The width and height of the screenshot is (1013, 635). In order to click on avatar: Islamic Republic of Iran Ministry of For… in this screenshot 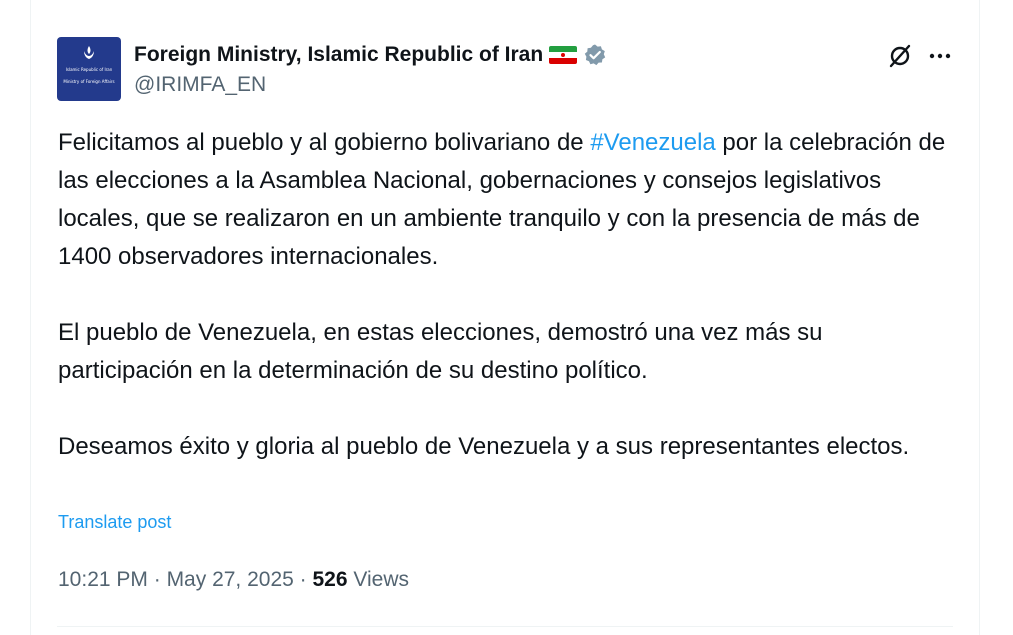, I will do `click(89, 69)`.